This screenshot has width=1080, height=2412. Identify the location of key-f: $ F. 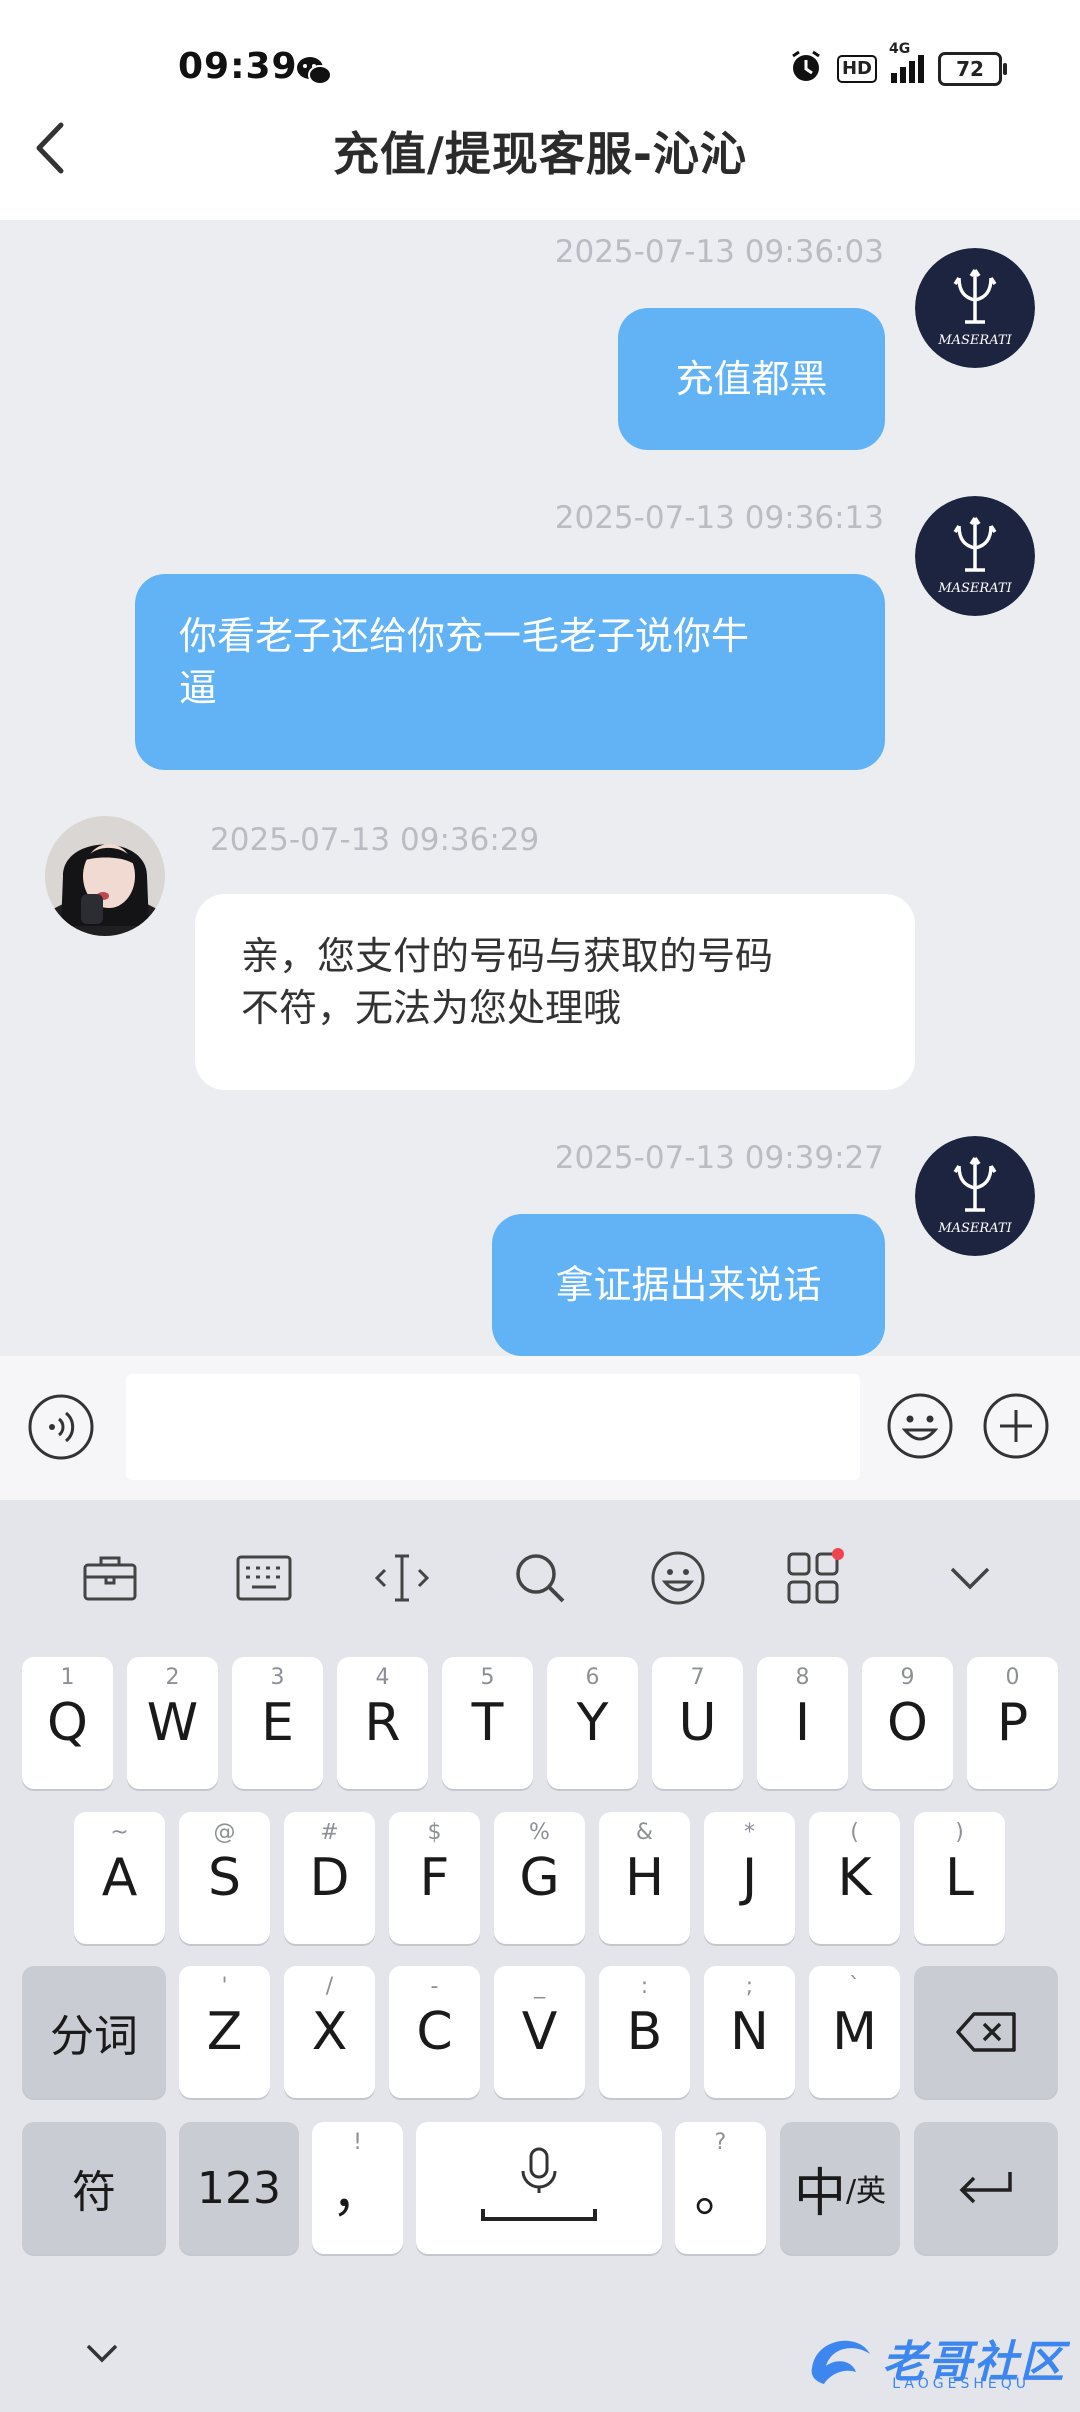
(434, 1878).